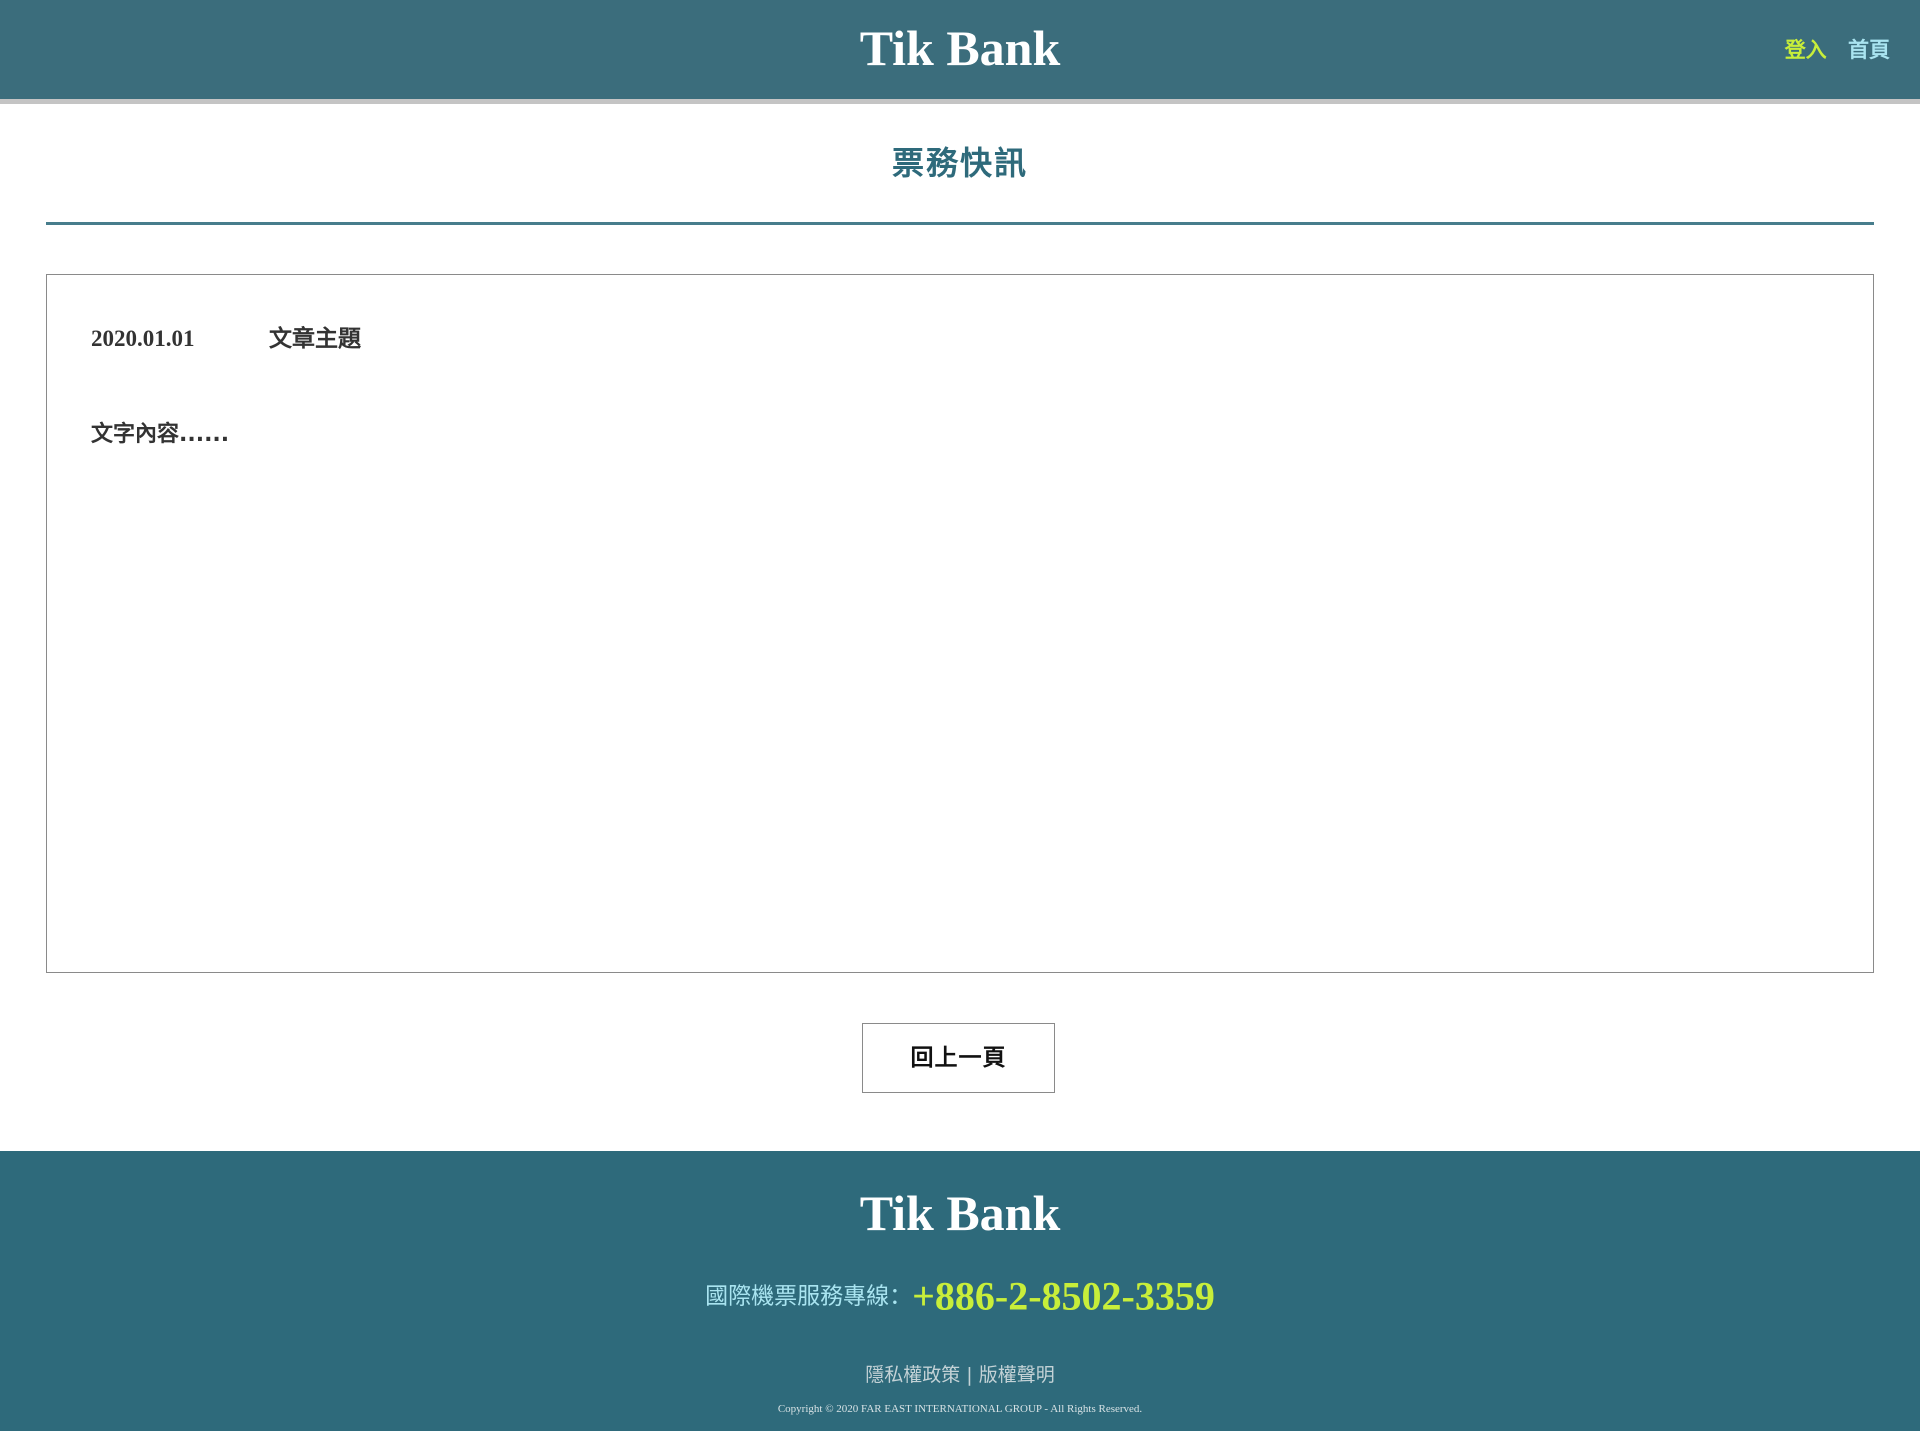  What do you see at coordinates (1017, 1375) in the screenshot?
I see `copyright-statement-link: 版權聲明` at bounding box center [1017, 1375].